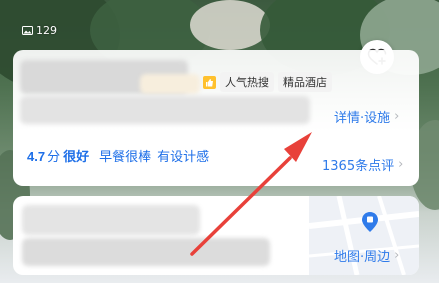  What do you see at coordinates (251, 194) in the screenshot?
I see `annotation-arrow` at bounding box center [251, 194].